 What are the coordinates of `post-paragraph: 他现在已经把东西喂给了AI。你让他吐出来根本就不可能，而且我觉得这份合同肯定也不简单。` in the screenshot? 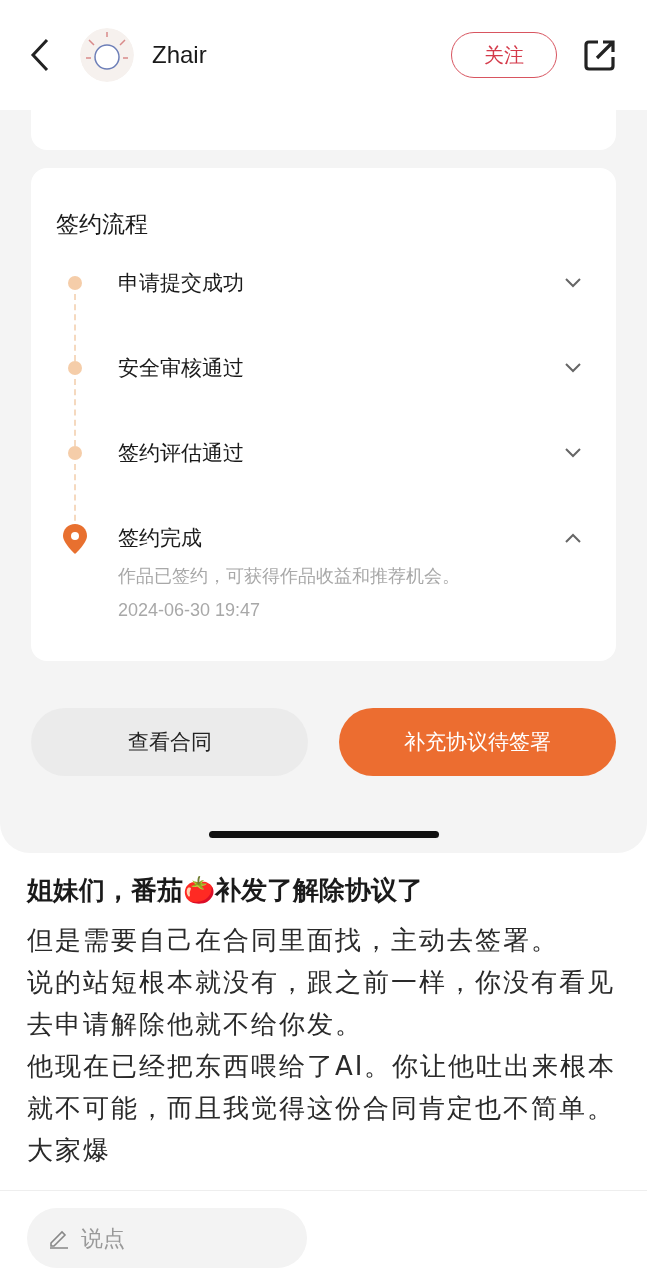 It's located at (322, 1087).